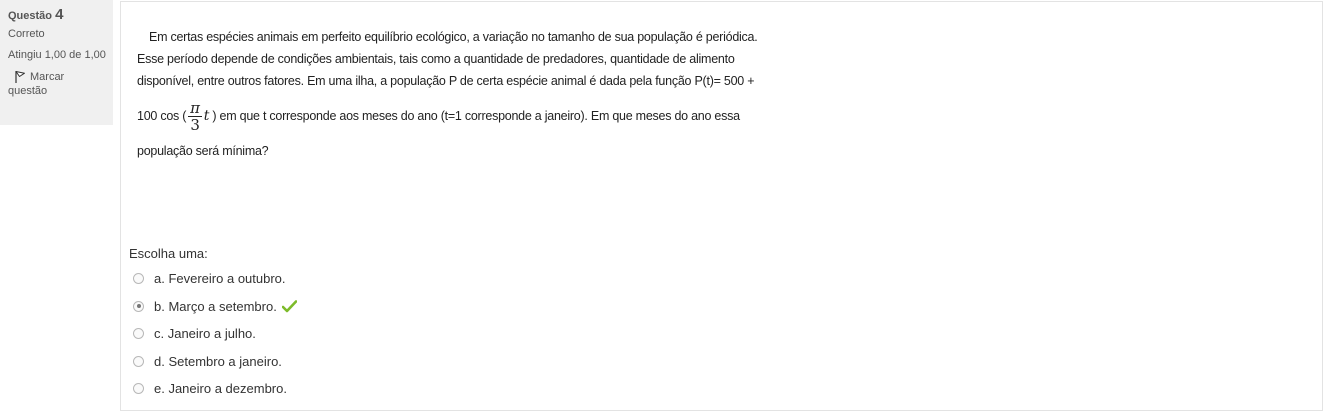 The width and height of the screenshot is (1324, 413). What do you see at coordinates (47, 77) in the screenshot?
I see `flag-label: Marcar` at bounding box center [47, 77].